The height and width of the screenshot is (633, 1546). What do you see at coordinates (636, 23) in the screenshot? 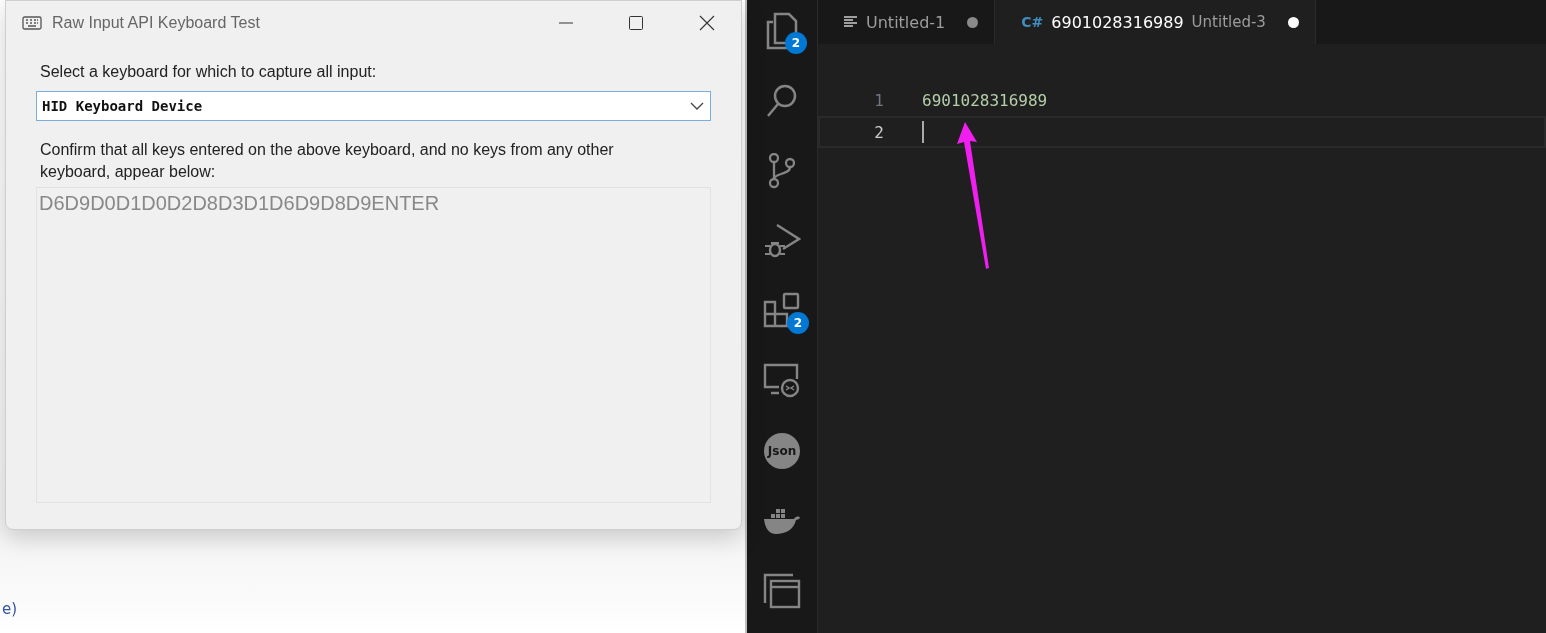
I see `maximize-button` at bounding box center [636, 23].